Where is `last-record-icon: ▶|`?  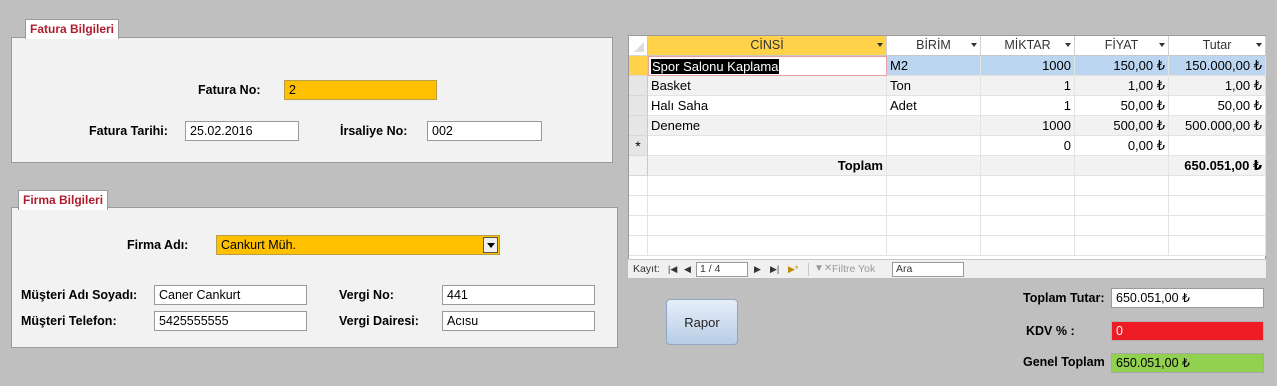
last-record-icon: ▶| is located at coordinates (774, 269).